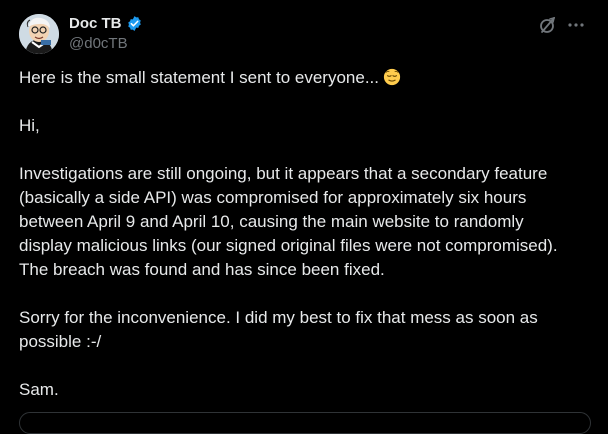  Describe the element at coordinates (95, 23) in the screenshot. I see `author-display-name: Doc TB` at that location.